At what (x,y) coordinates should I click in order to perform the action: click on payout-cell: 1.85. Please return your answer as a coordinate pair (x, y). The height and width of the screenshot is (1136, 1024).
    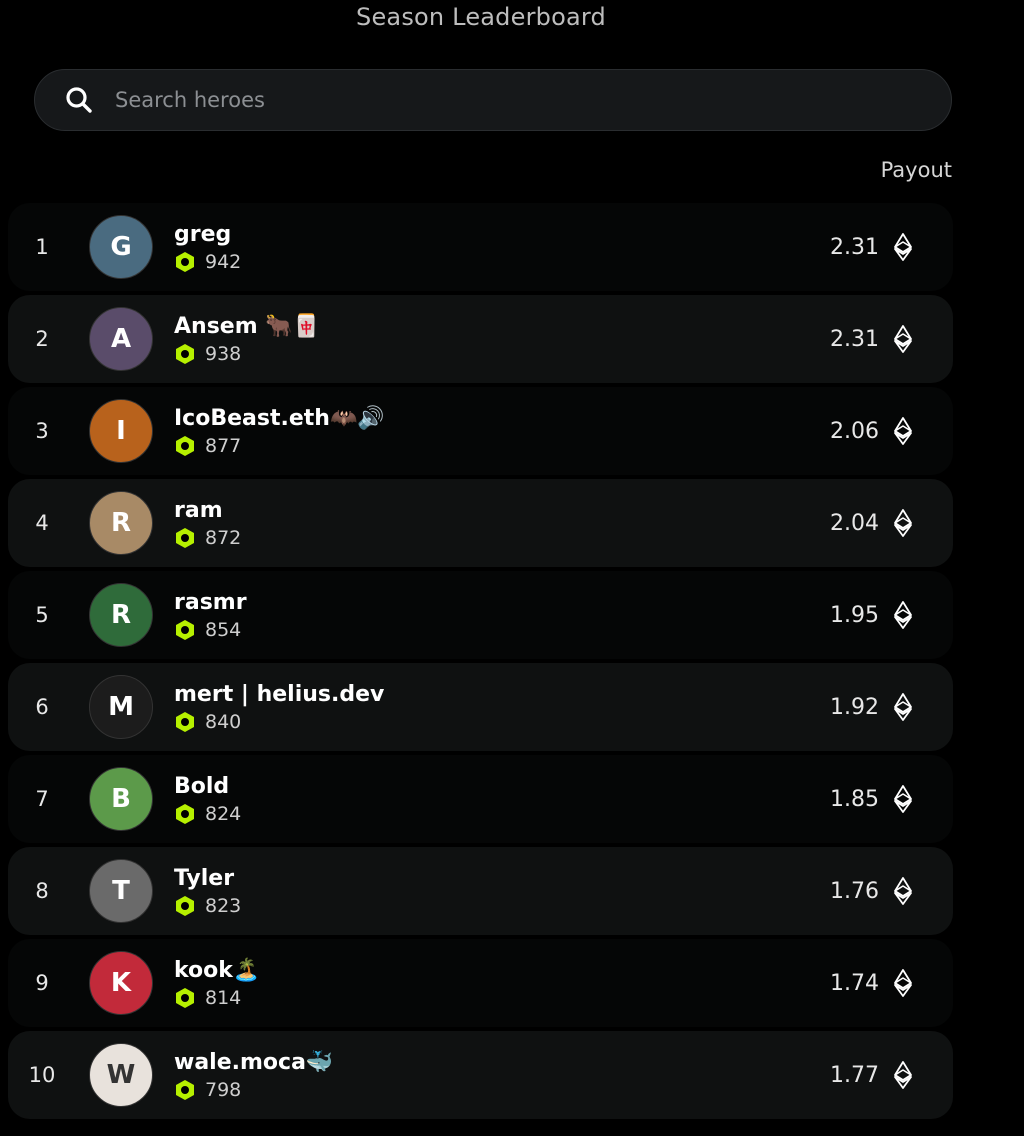
    Looking at the image, I should click on (871, 799).